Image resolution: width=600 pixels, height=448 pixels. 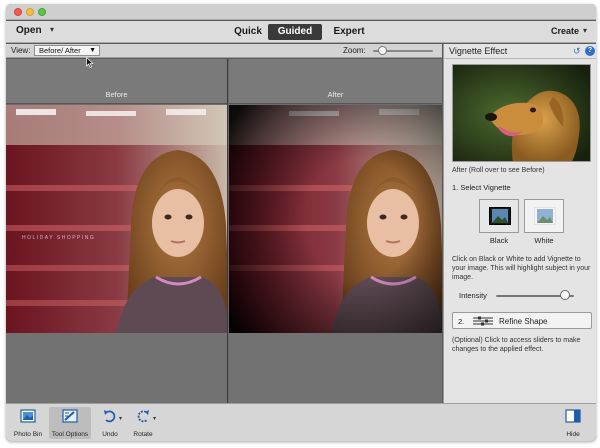 What do you see at coordinates (116, 368) in the screenshot?
I see `before-pane-footer` at bounding box center [116, 368].